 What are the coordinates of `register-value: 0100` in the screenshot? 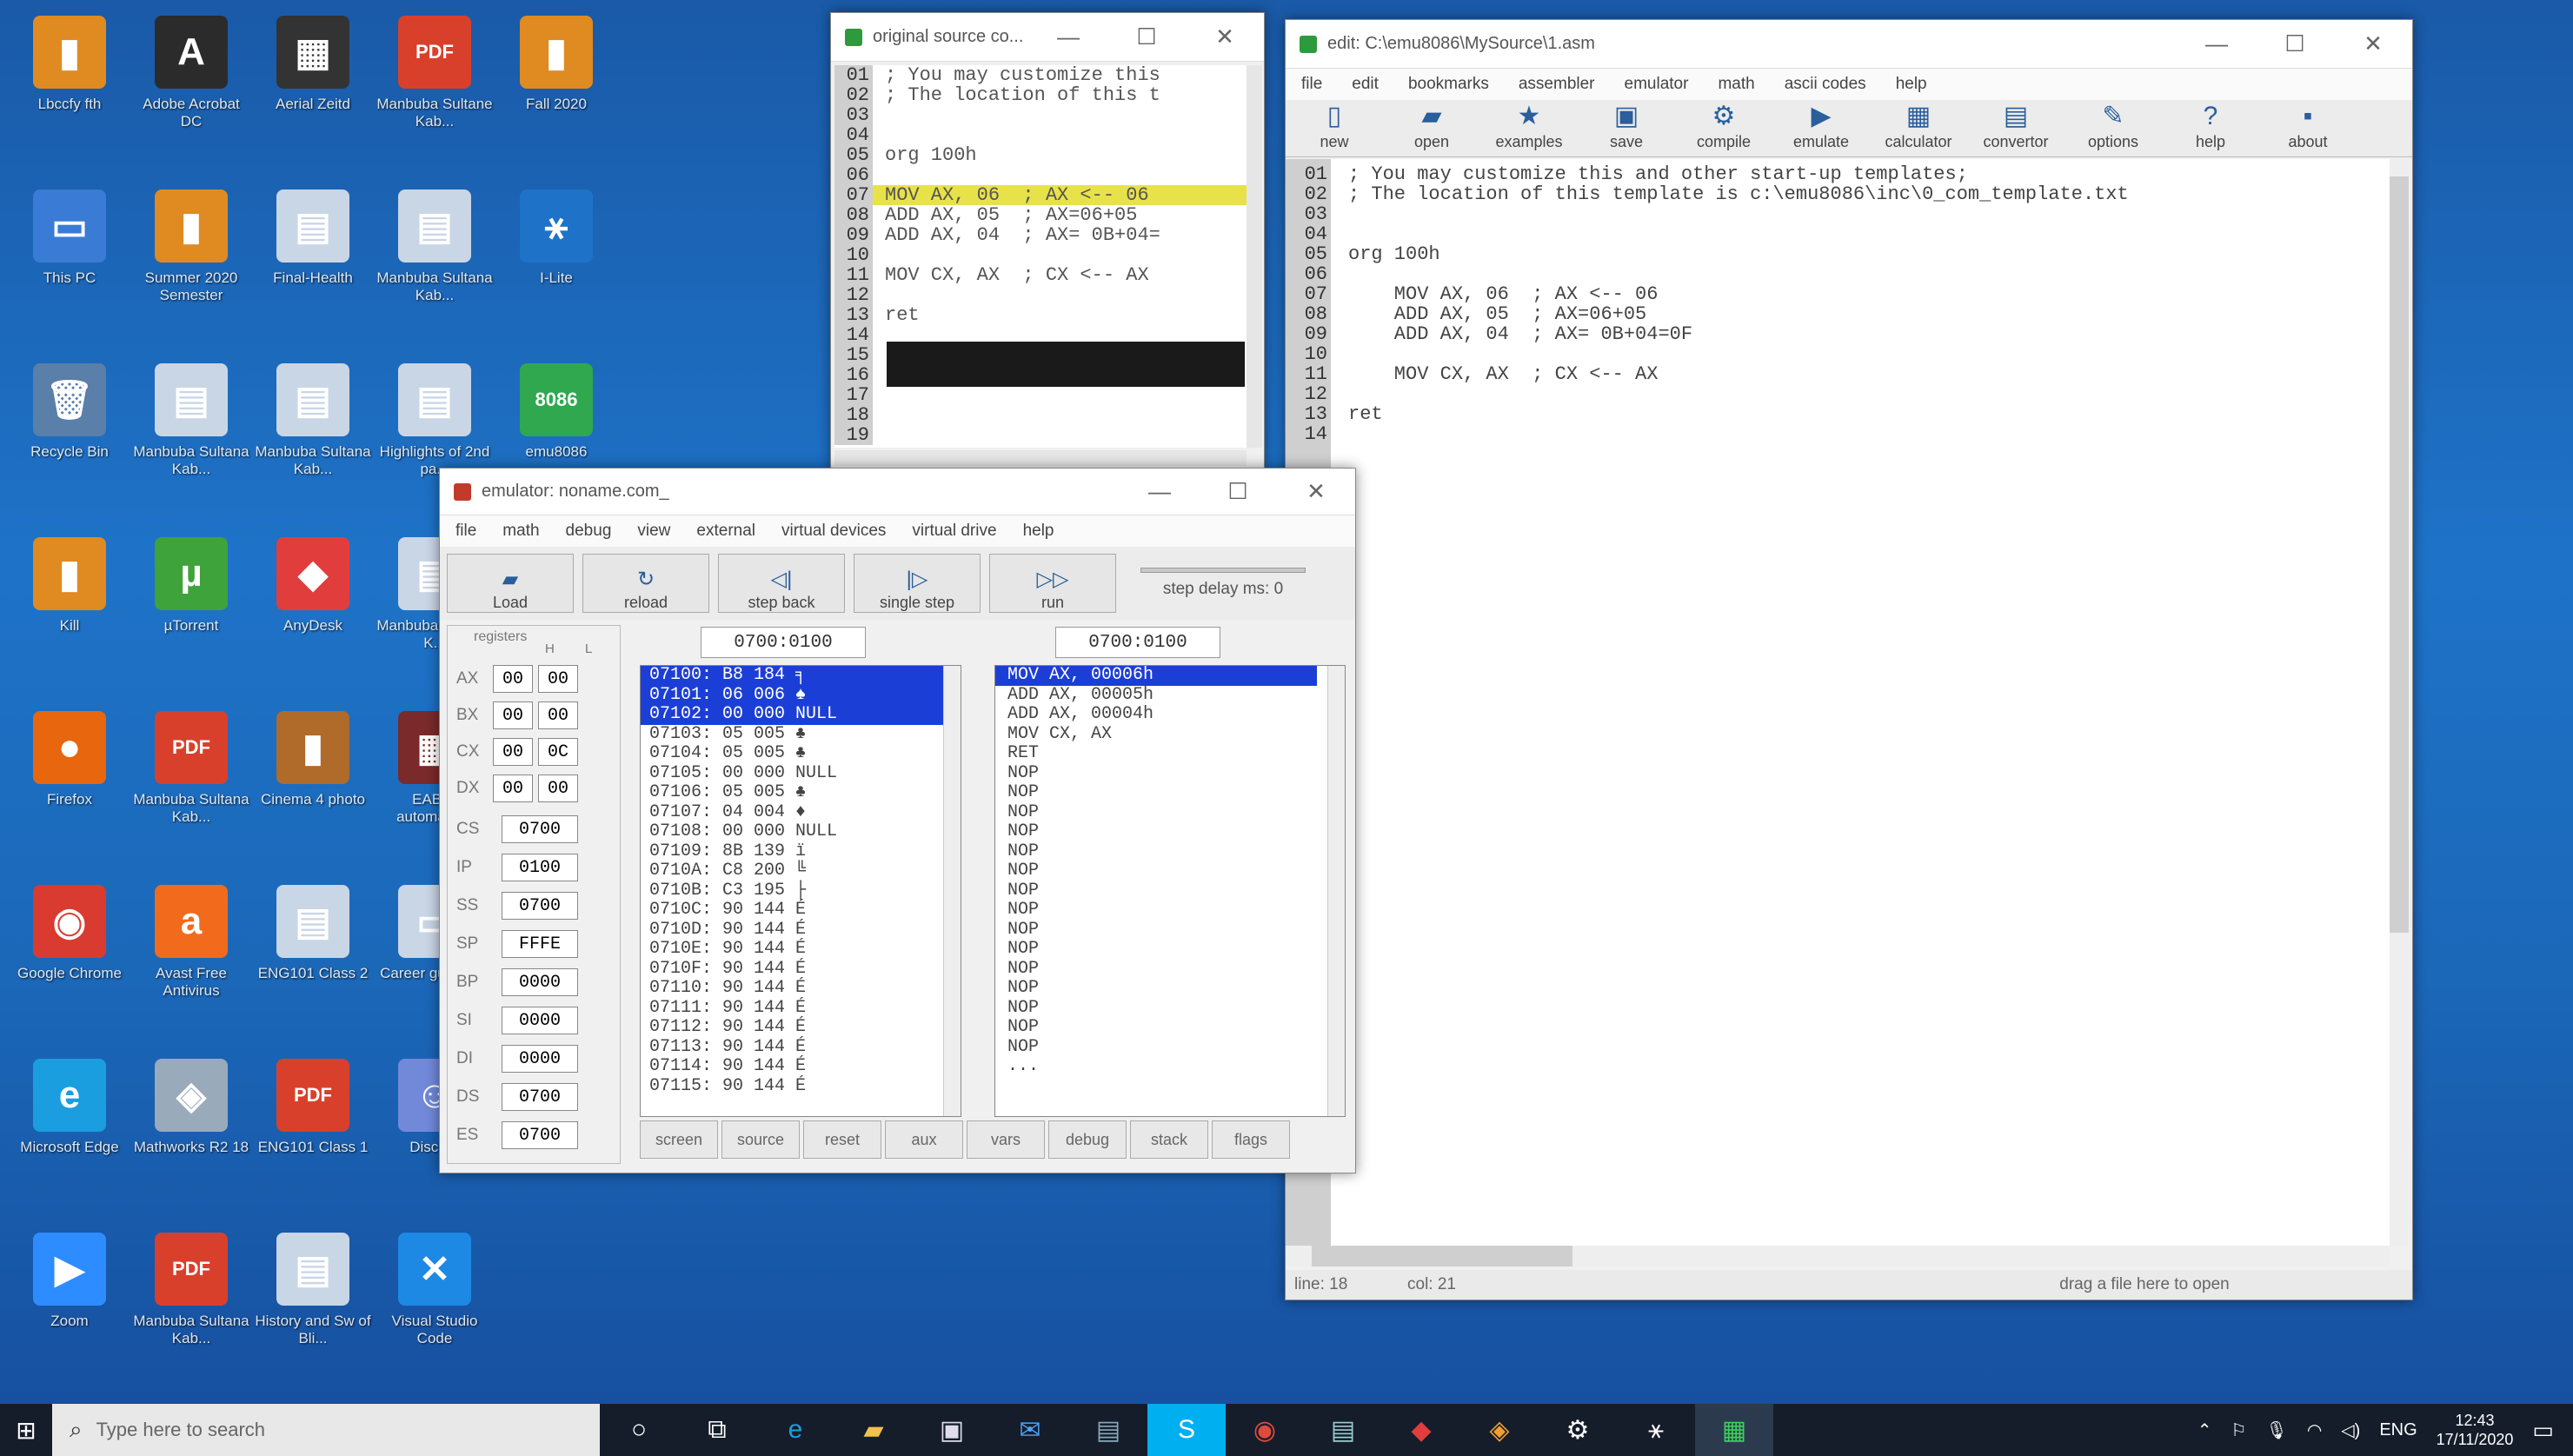 It's located at (540, 867).